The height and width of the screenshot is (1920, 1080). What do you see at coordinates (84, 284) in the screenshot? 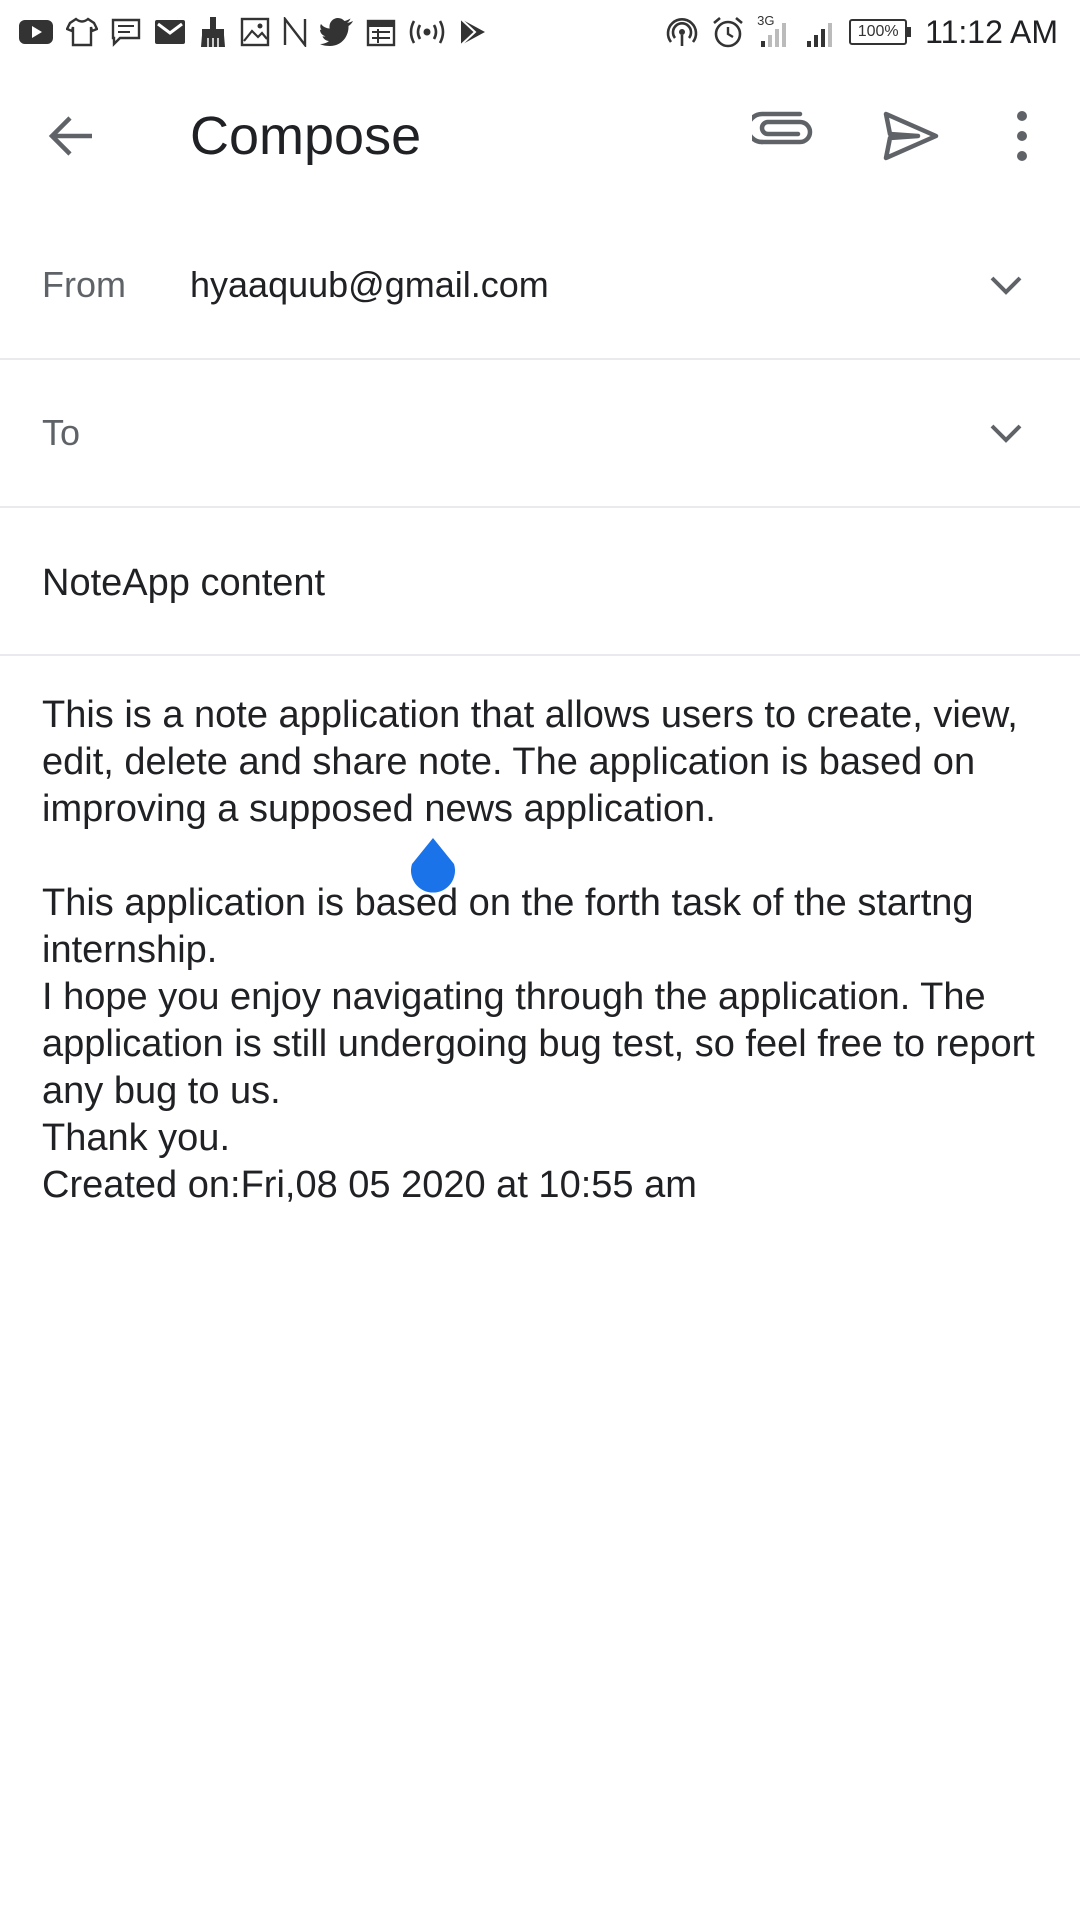
I see `from-label: From` at bounding box center [84, 284].